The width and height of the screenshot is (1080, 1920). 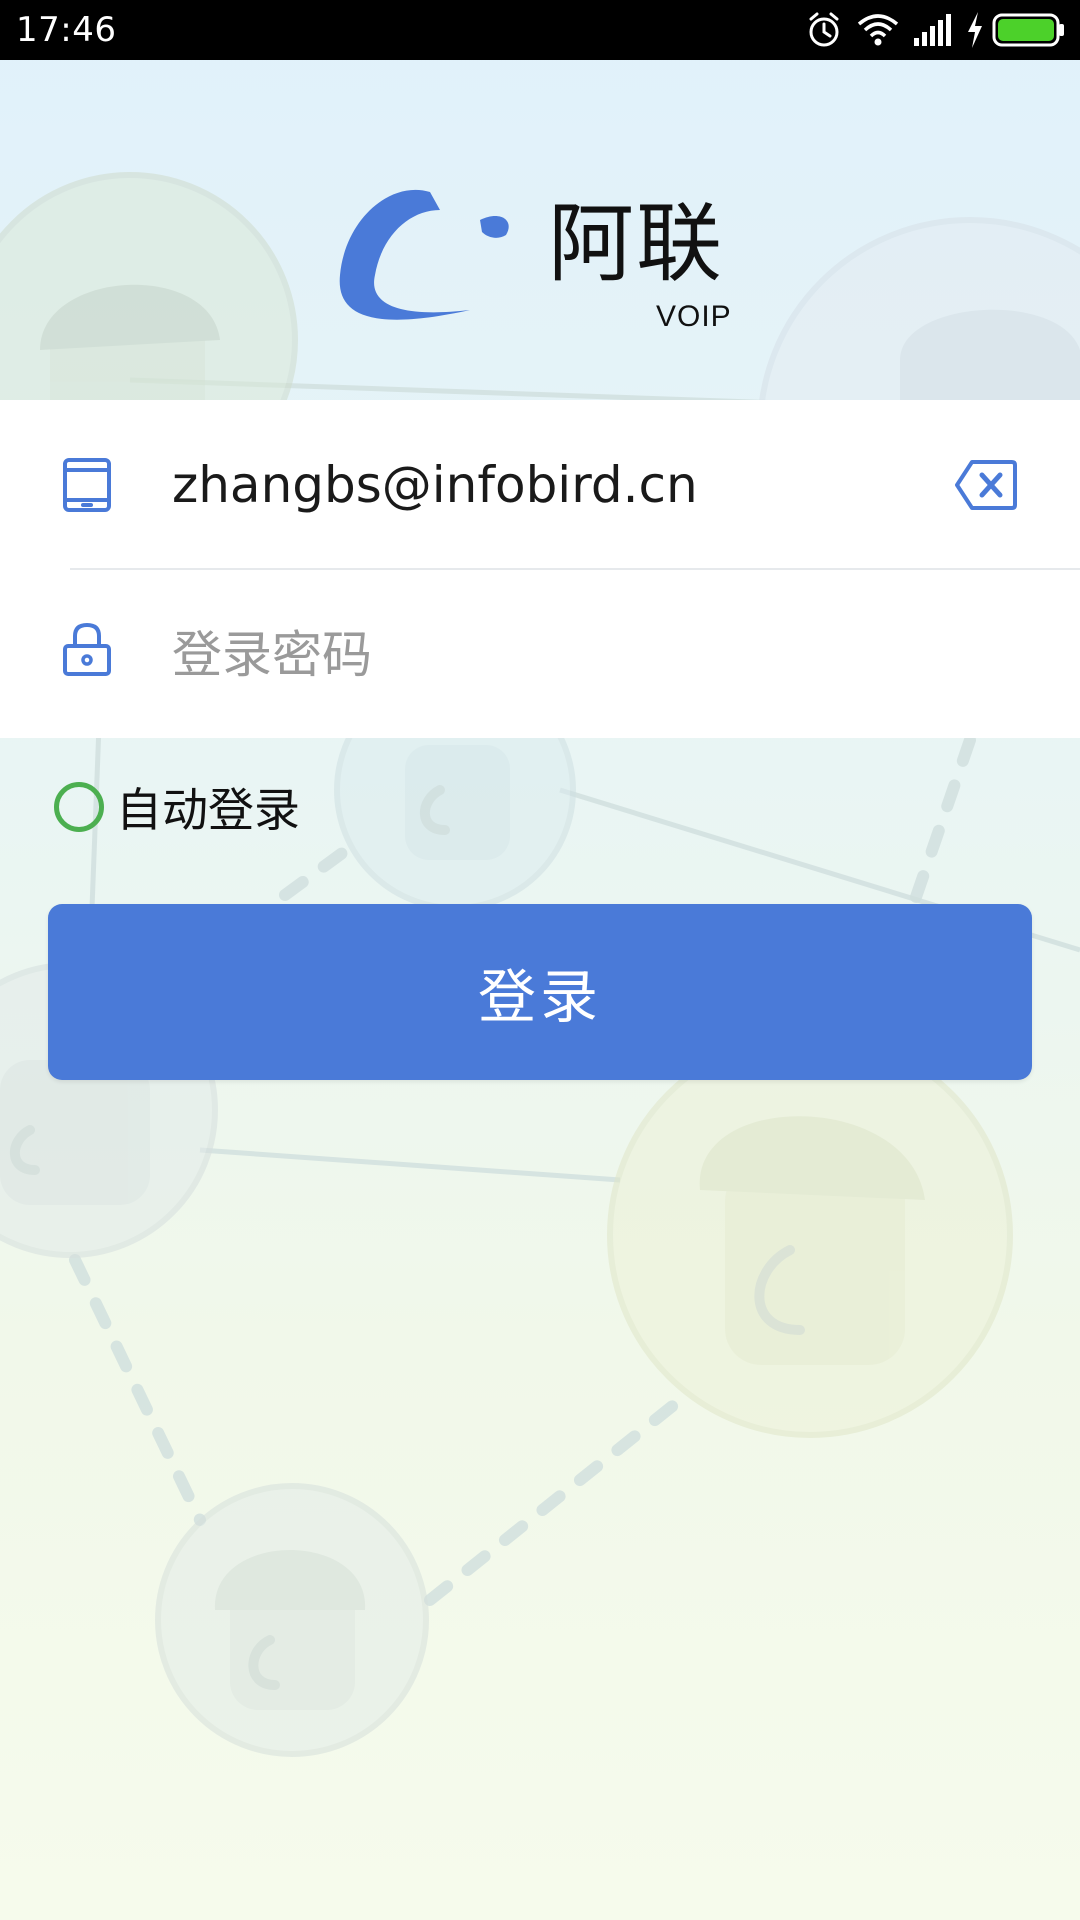 I want to click on wifi-icon, so click(x=878, y=30).